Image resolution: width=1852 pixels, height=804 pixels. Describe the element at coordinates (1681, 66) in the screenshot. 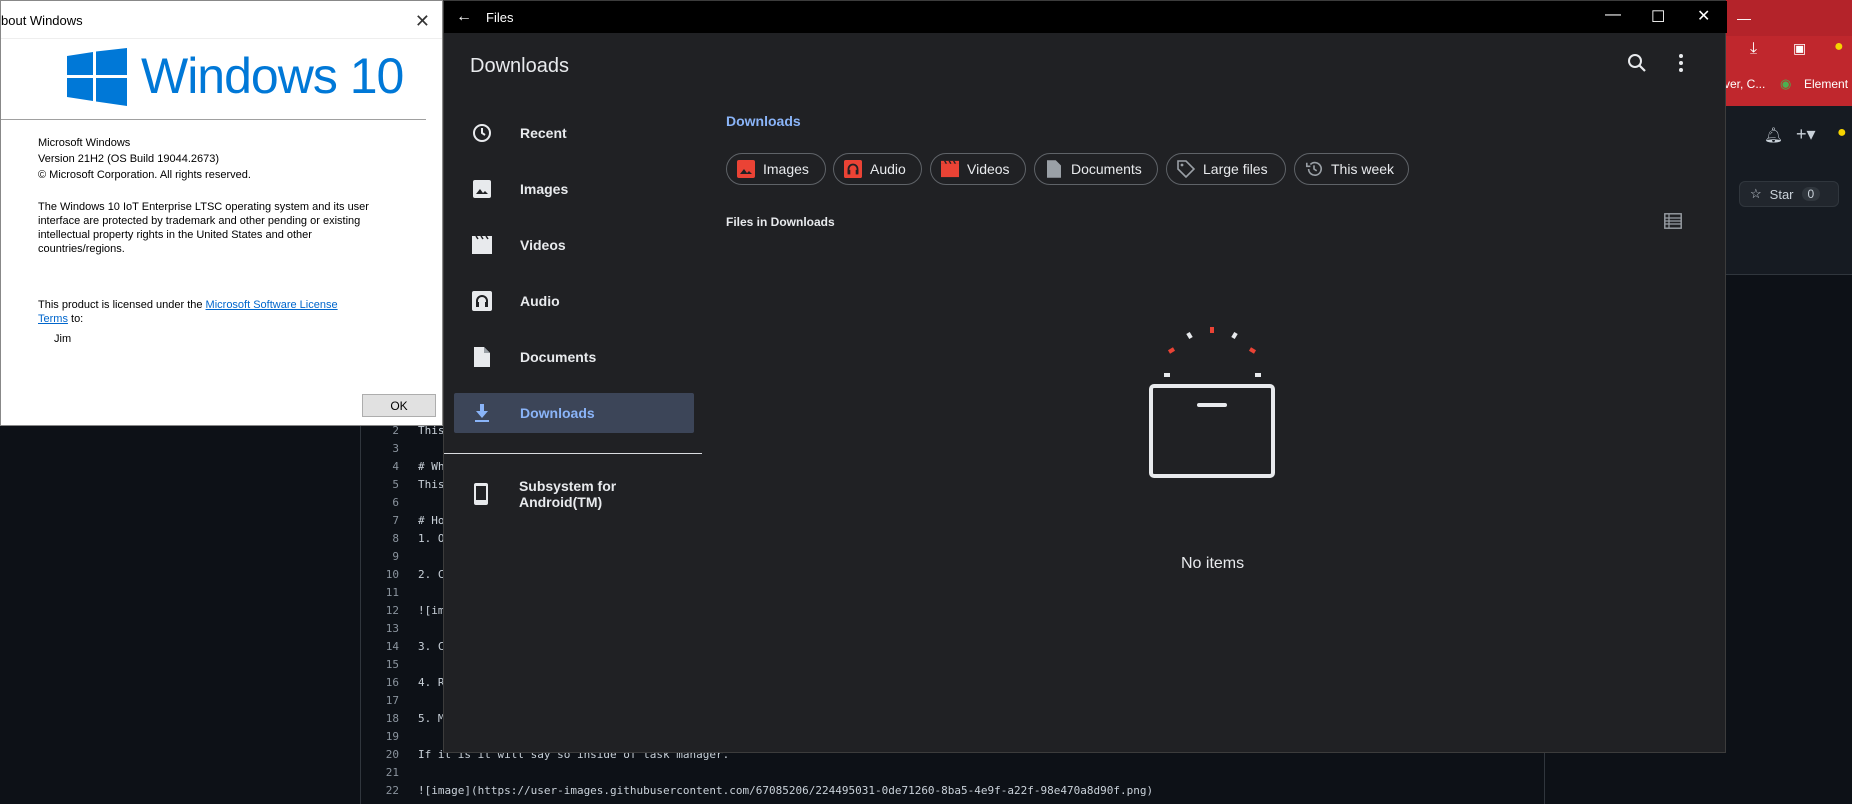

I see `more-vert-icon` at that location.